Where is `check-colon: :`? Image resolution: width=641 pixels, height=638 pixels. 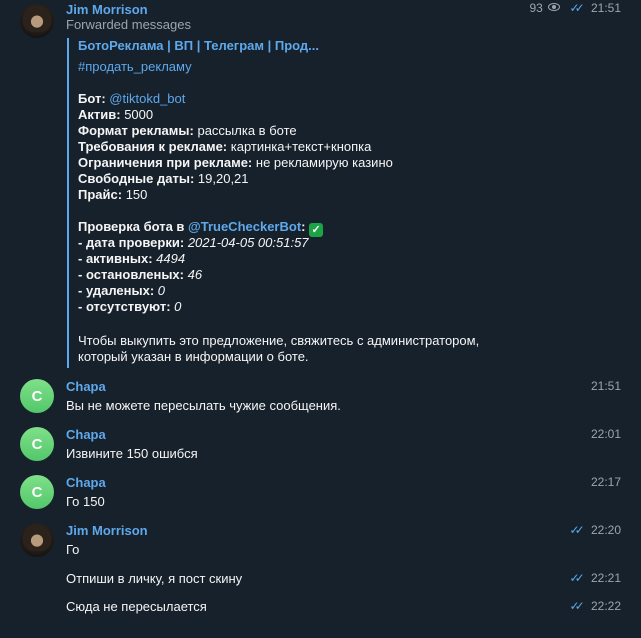
check-colon: : is located at coordinates (303, 226).